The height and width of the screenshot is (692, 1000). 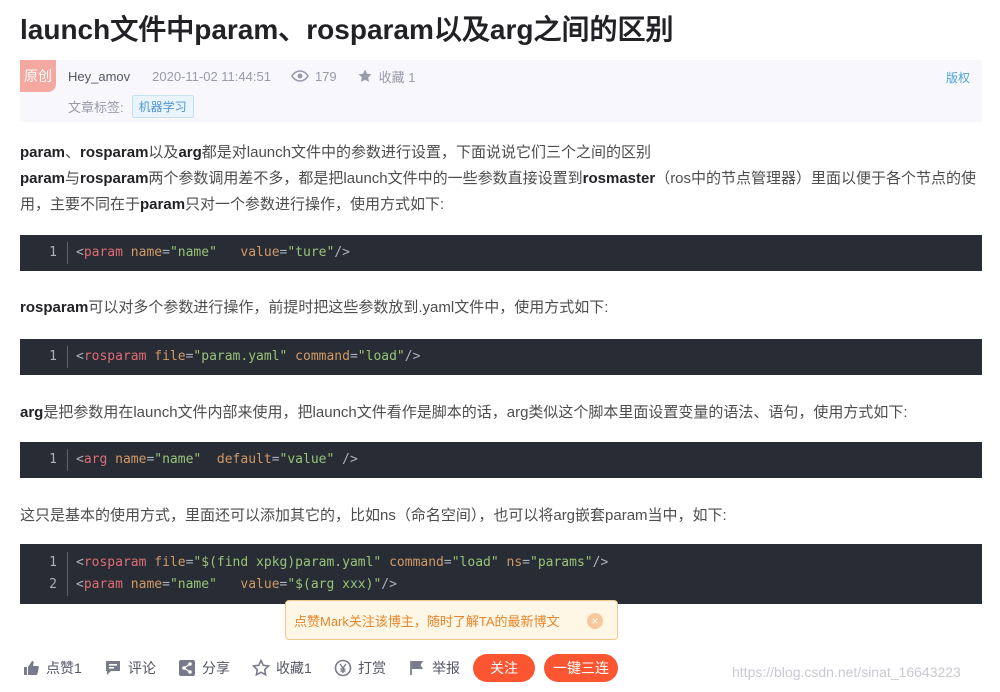 What do you see at coordinates (31, 668) in the screenshot?
I see `thumbs-up-icon` at bounding box center [31, 668].